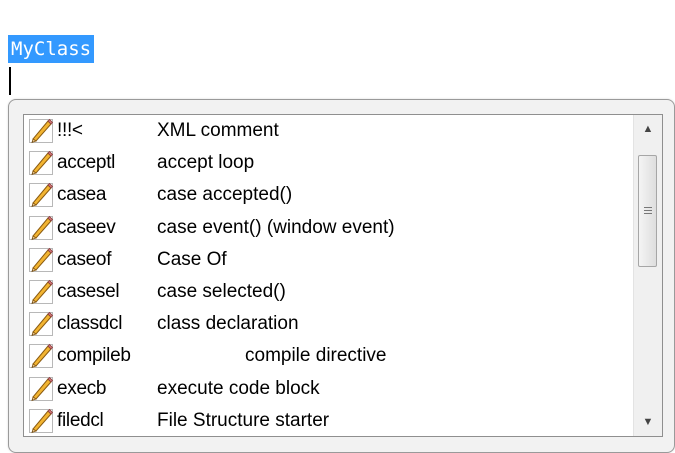  What do you see at coordinates (648, 129) in the screenshot?
I see `scroll-up-button: ▲` at bounding box center [648, 129].